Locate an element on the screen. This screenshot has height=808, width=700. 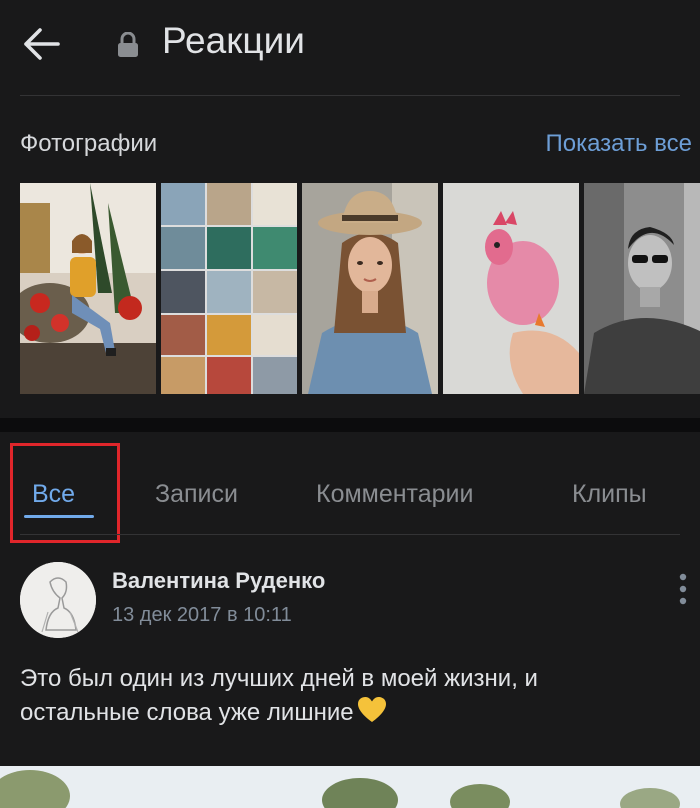
photo-pink-toy is located at coordinates (511, 288).